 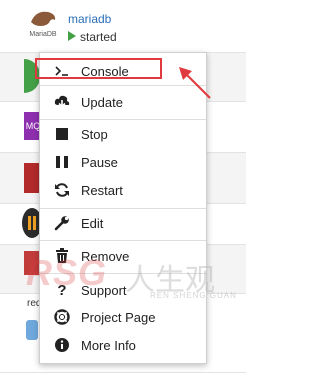 What do you see at coordinates (123, 162) in the screenshot?
I see `menu-item-pause: Pause` at bounding box center [123, 162].